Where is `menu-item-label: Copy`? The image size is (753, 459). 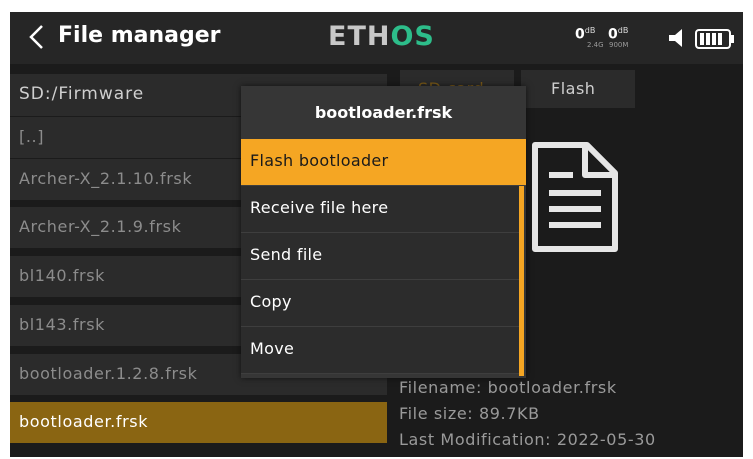
menu-item-label: Copy is located at coordinates (271, 301).